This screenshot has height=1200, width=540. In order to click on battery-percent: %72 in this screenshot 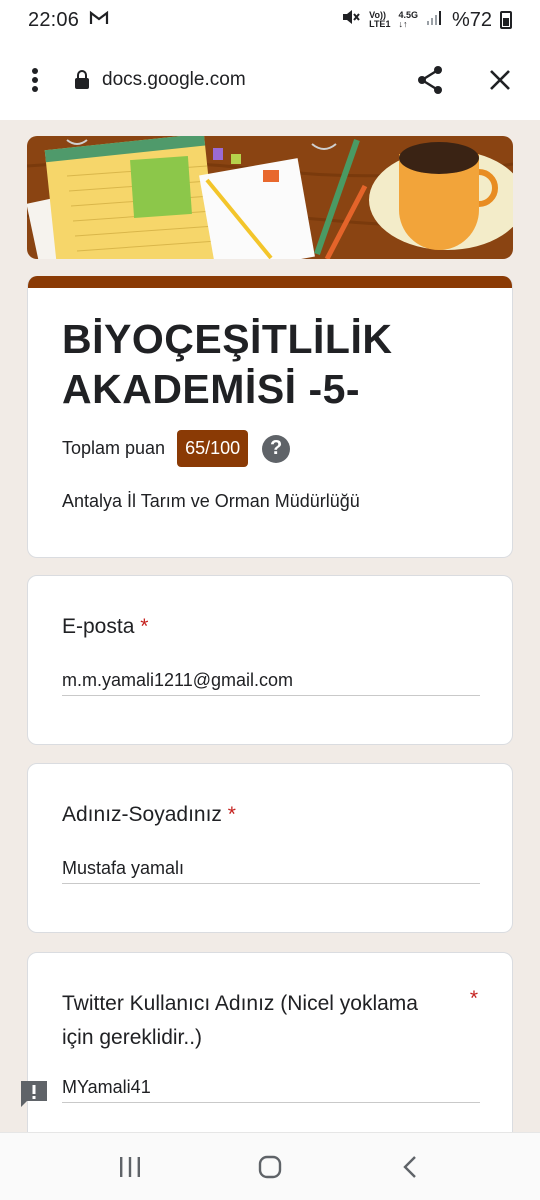, I will do `click(471, 19)`.